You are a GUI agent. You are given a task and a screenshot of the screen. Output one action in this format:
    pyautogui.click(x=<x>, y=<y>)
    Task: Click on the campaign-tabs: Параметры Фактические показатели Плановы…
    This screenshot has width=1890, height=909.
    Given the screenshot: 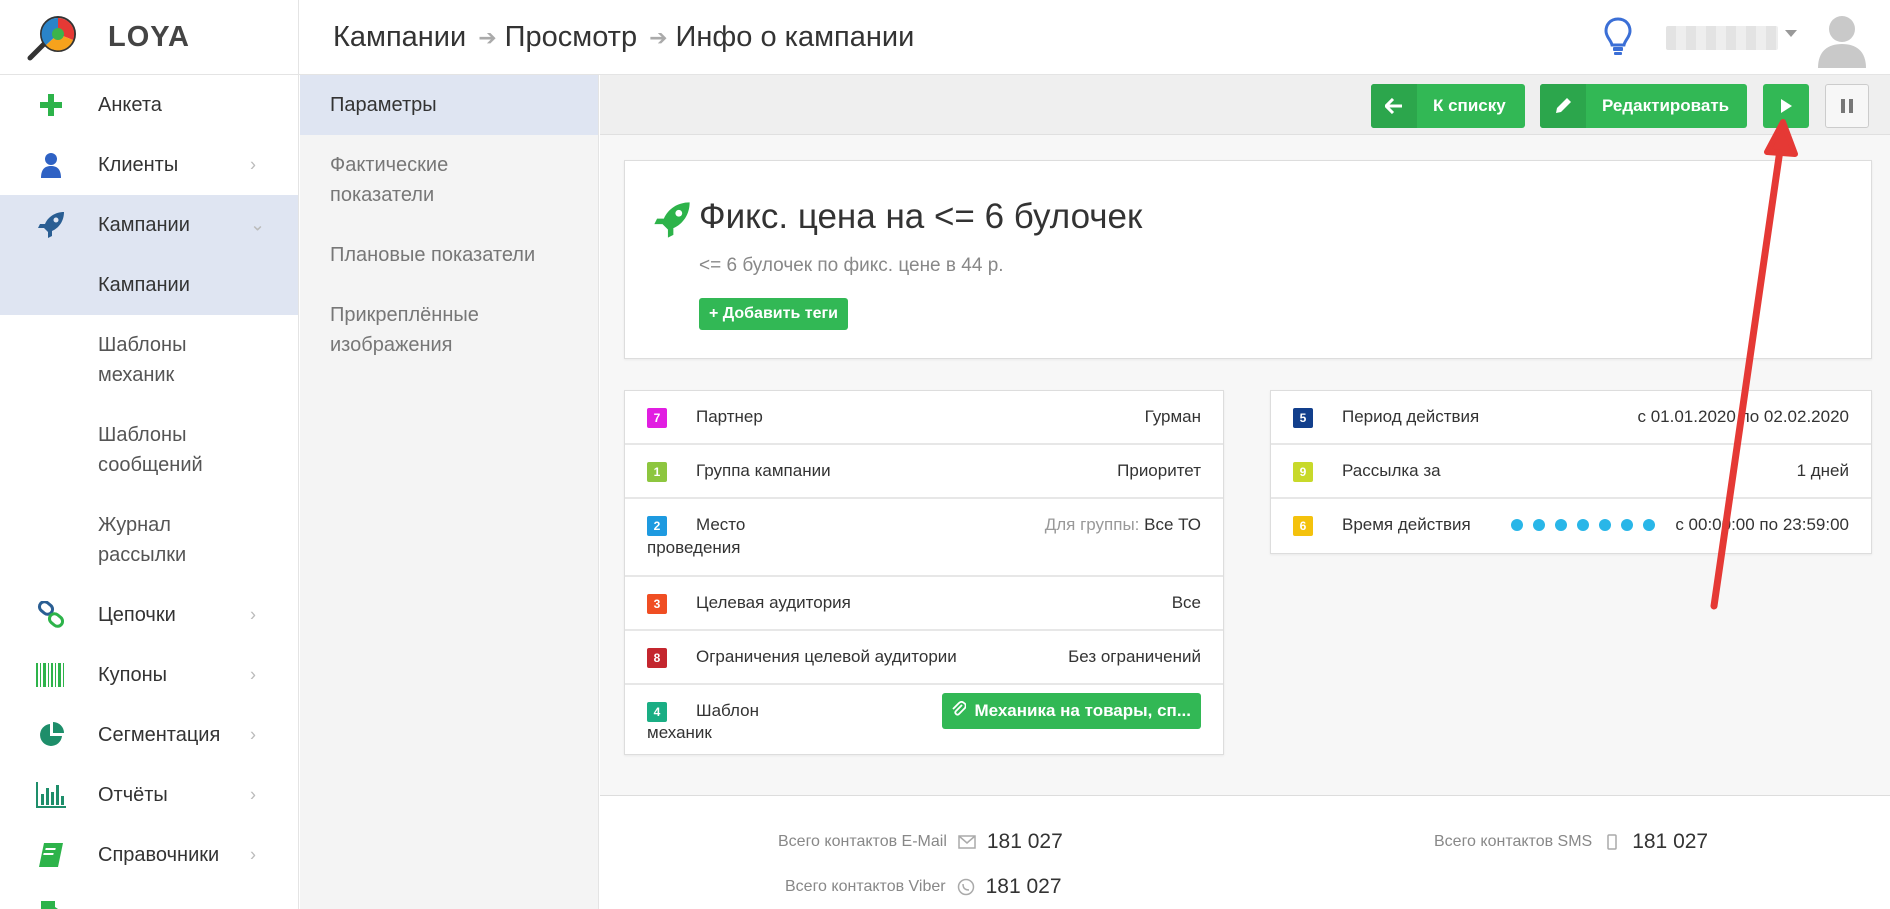 What is the action you would take?
    pyautogui.click(x=449, y=492)
    